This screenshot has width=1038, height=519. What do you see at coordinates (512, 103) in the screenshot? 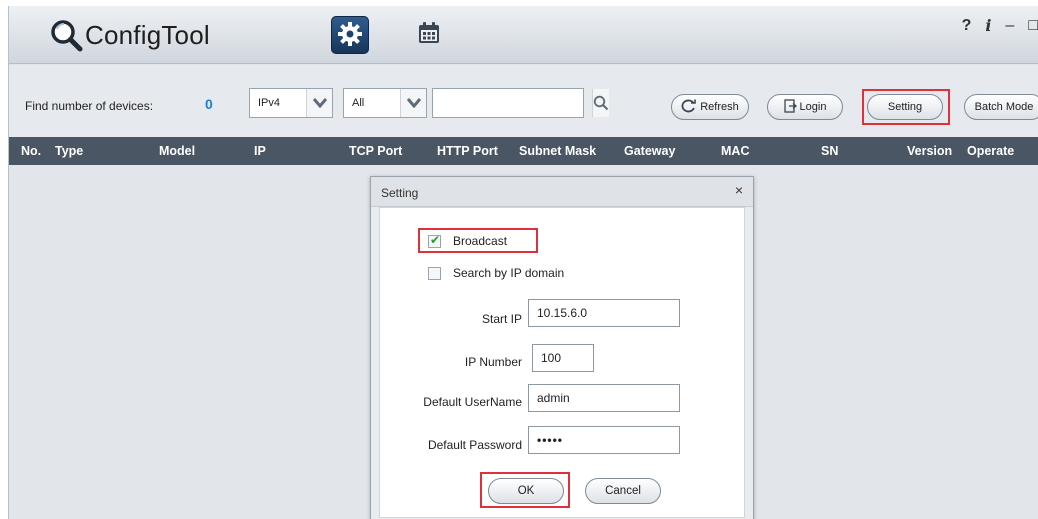
I see `search-input` at bounding box center [512, 103].